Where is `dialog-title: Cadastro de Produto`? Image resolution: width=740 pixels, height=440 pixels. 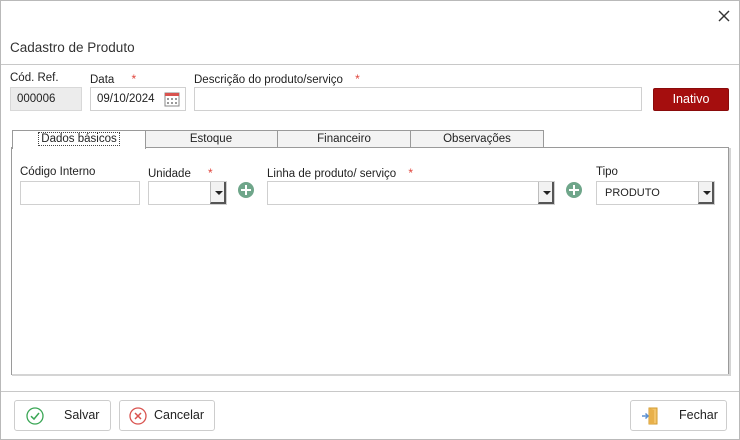
dialog-title: Cadastro de Produto is located at coordinates (72, 47).